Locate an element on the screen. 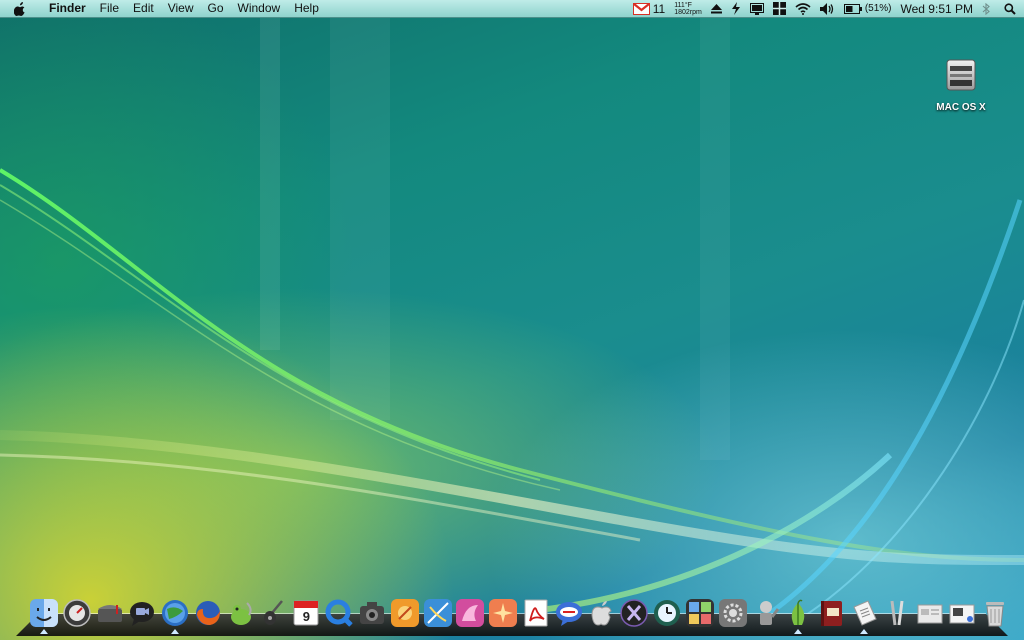 The image size is (1024, 640). illustrator-icon is located at coordinates (437, 613).